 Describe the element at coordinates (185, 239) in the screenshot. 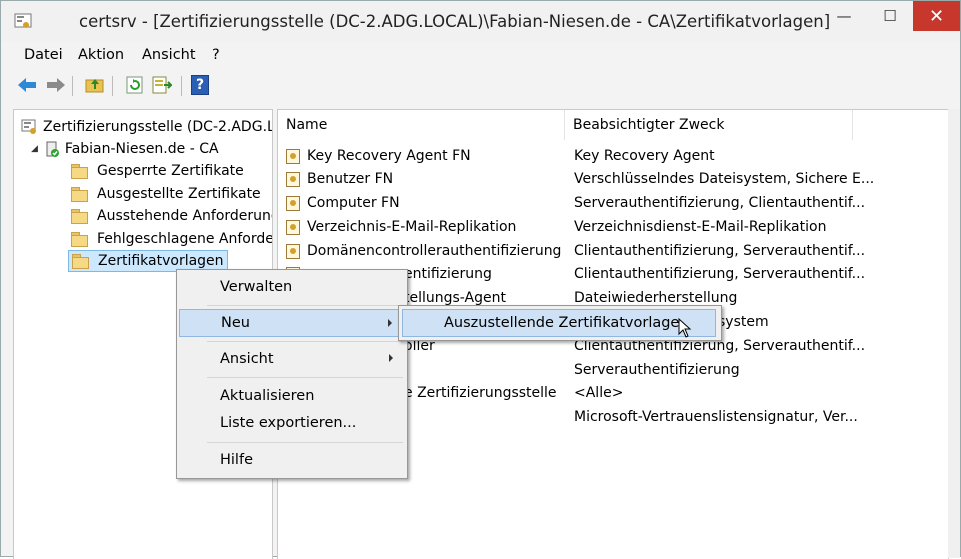

I see `tree-folder-label: Fehlgeschlagene Anforder` at that location.